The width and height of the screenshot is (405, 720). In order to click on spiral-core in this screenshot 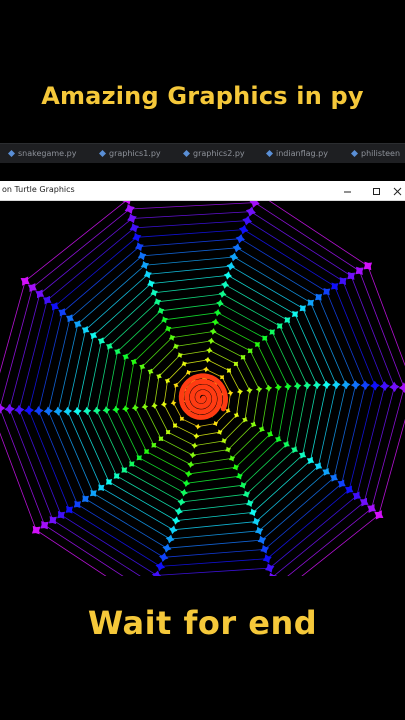, I will do `click(203, 396)`.